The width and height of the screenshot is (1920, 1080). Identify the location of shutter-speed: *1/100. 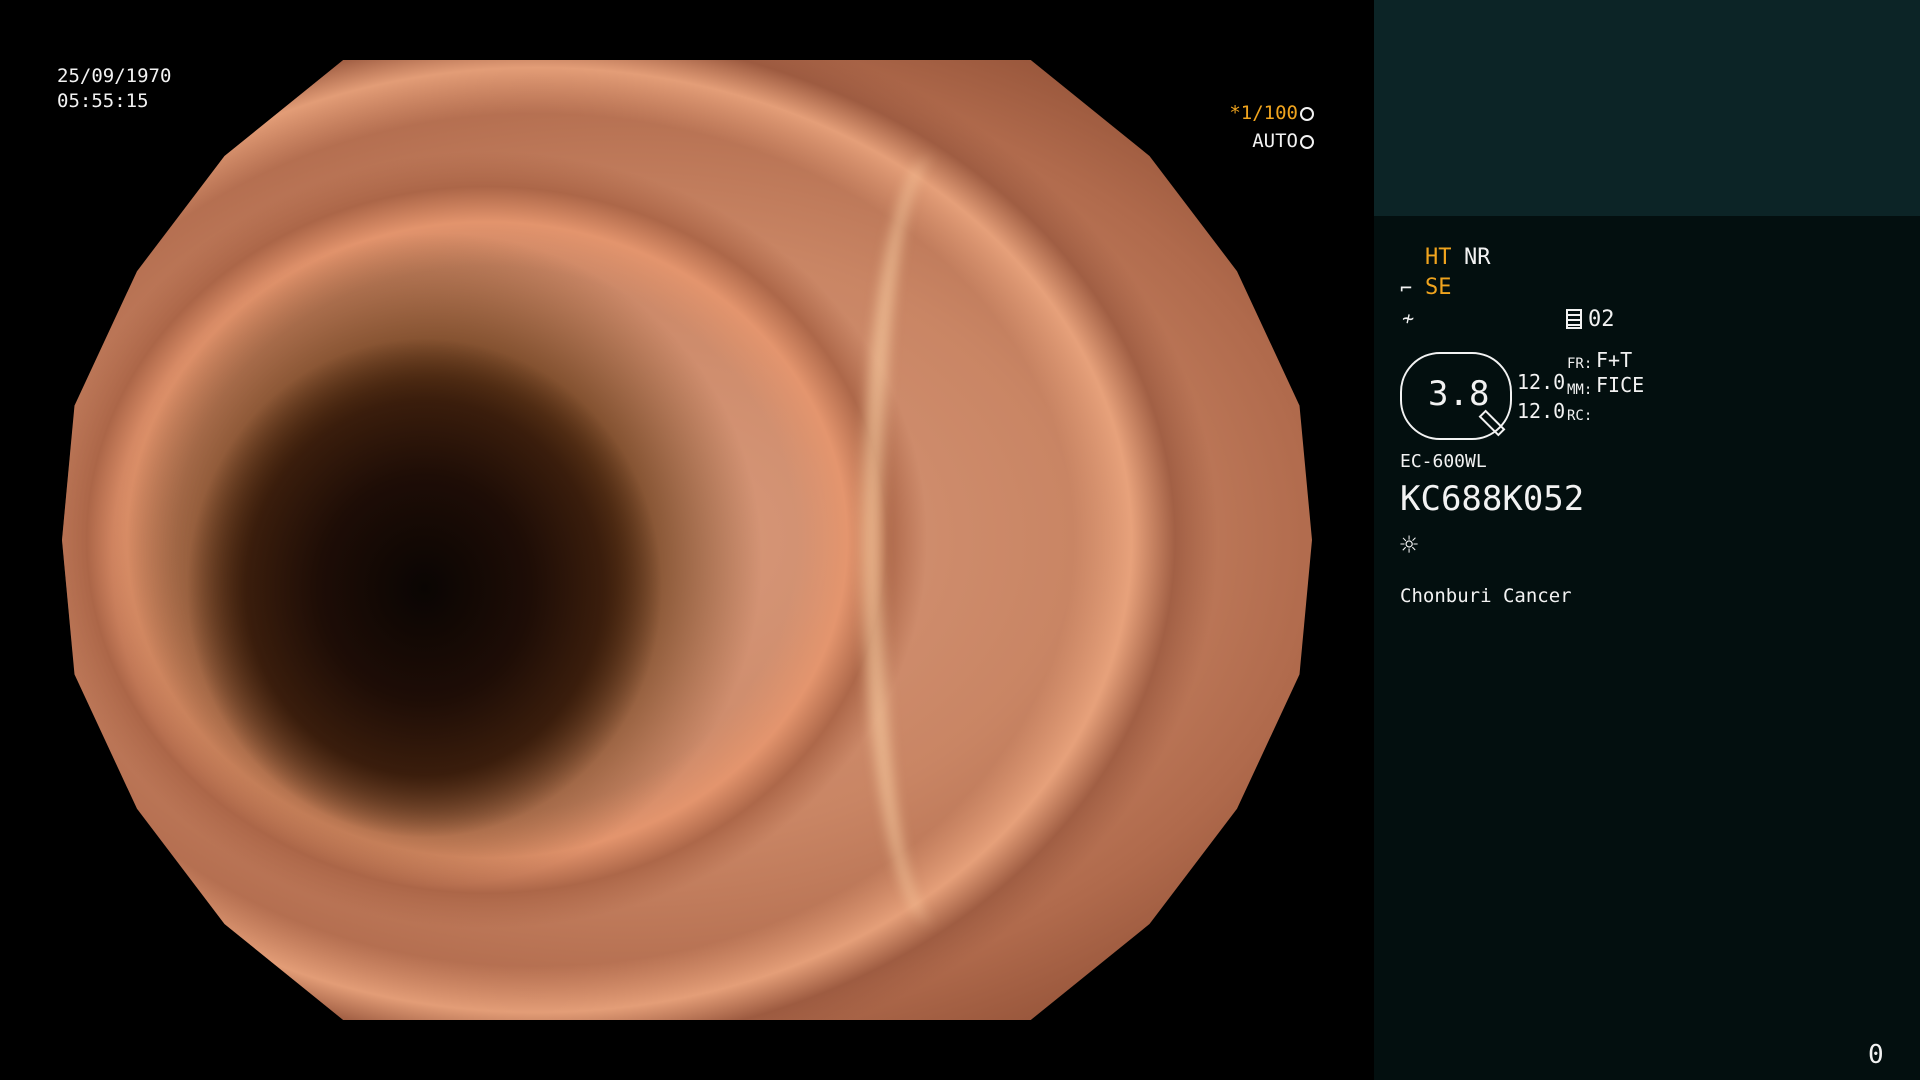
(1263, 113).